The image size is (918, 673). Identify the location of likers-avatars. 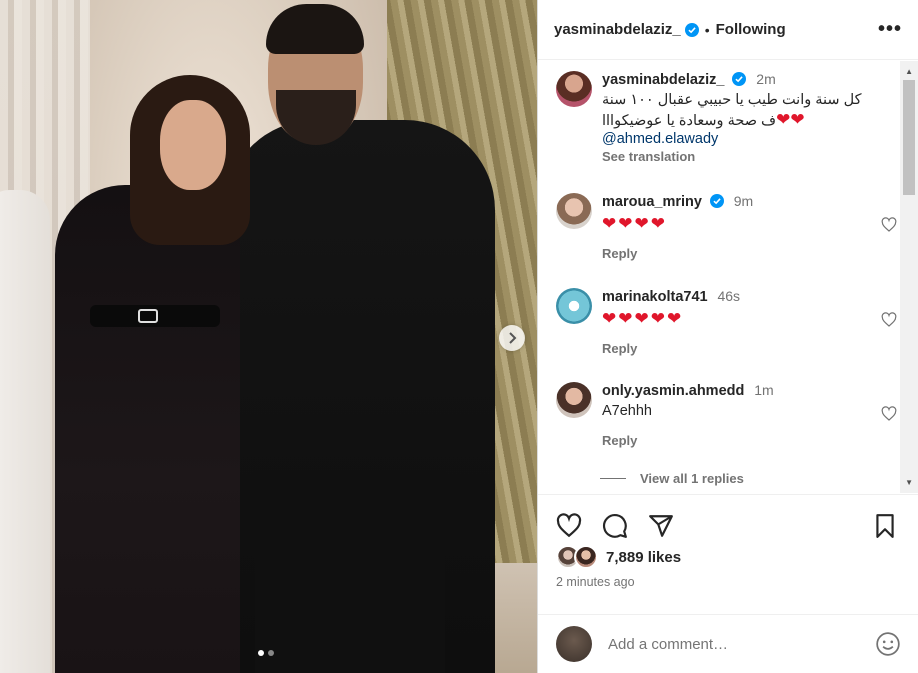
(579, 557).